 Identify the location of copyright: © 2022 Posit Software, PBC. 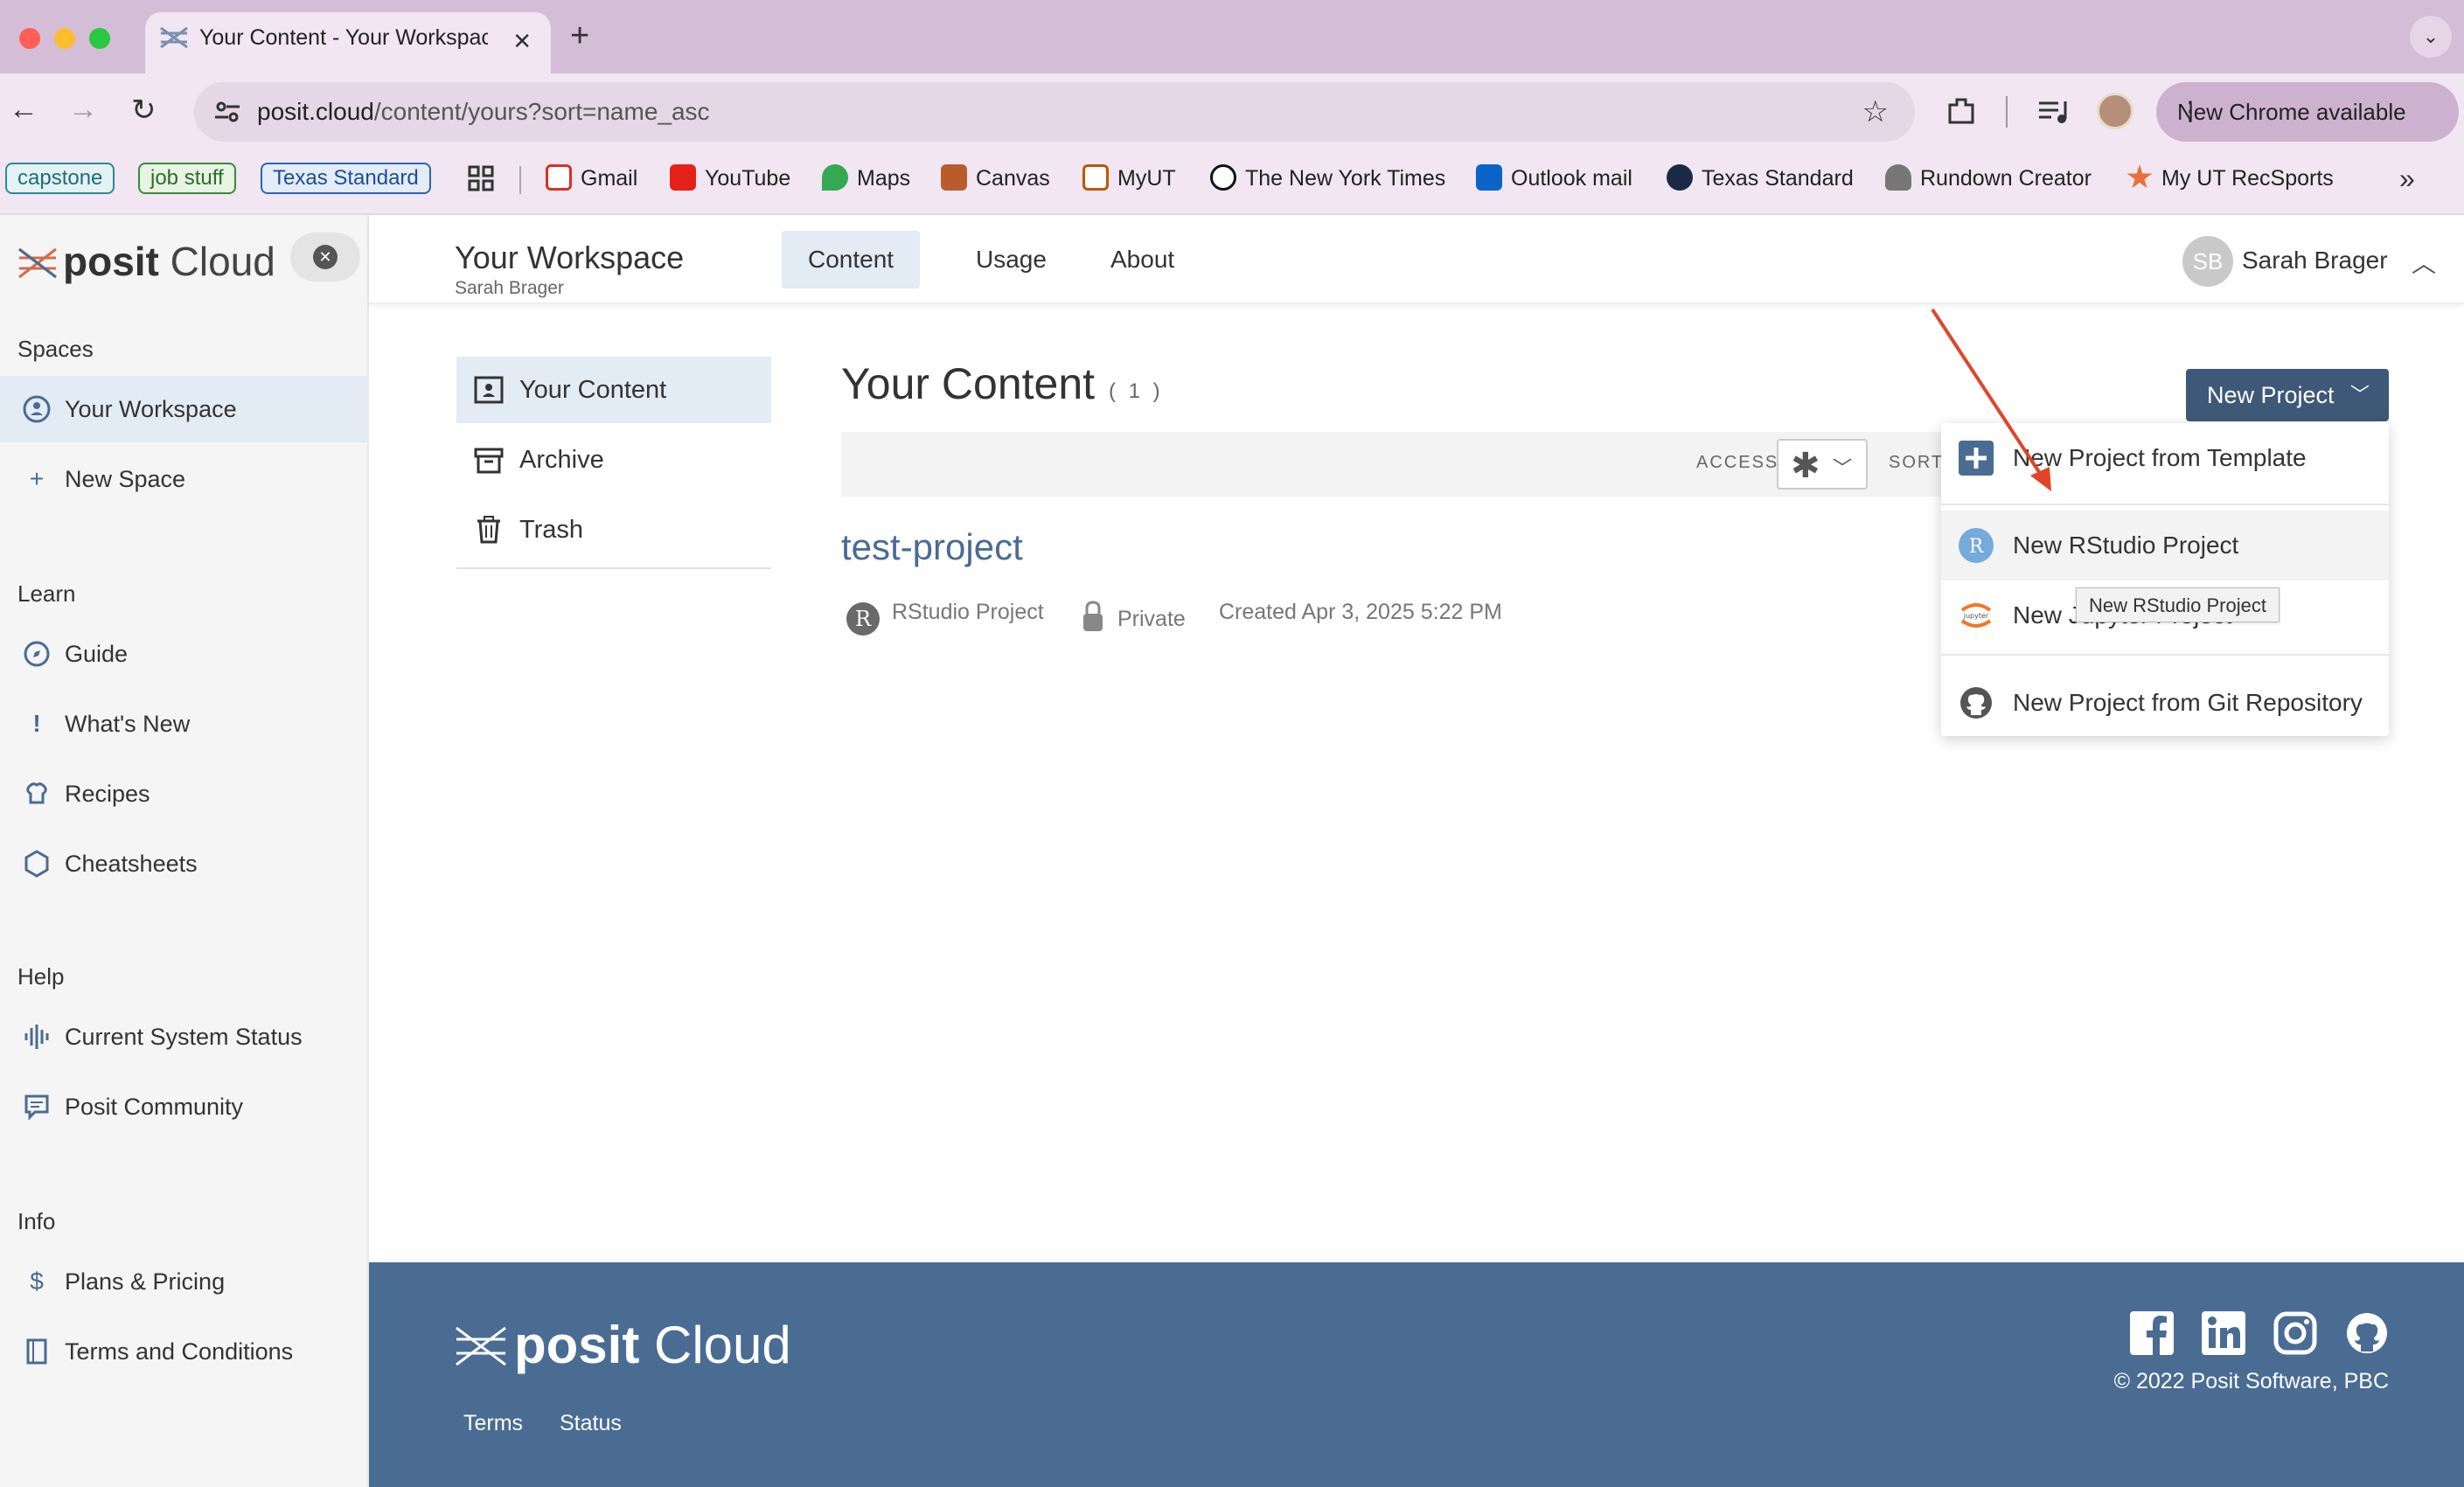
(2251, 1381).